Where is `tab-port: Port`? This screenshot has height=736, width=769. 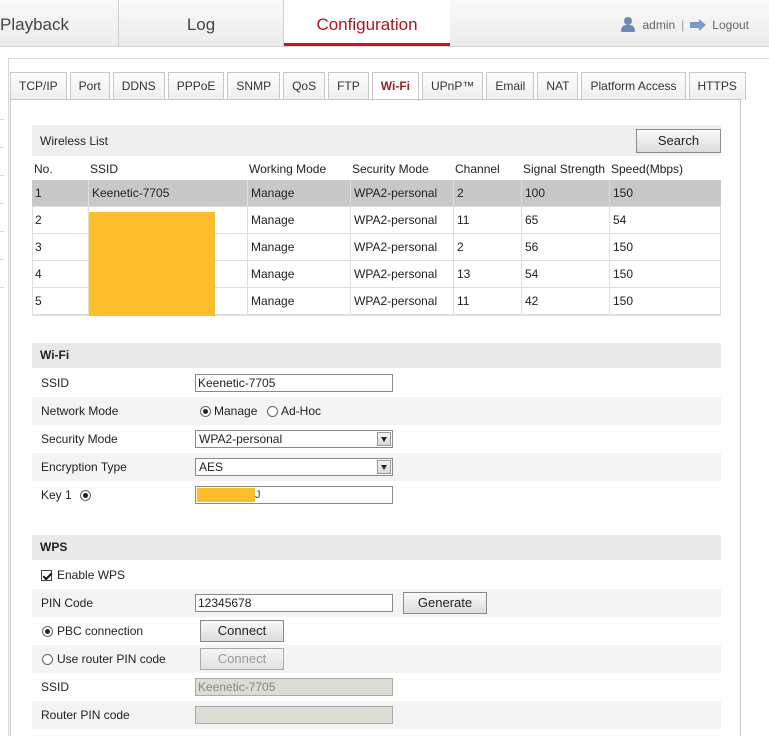
tab-port: Port is located at coordinates (89, 86).